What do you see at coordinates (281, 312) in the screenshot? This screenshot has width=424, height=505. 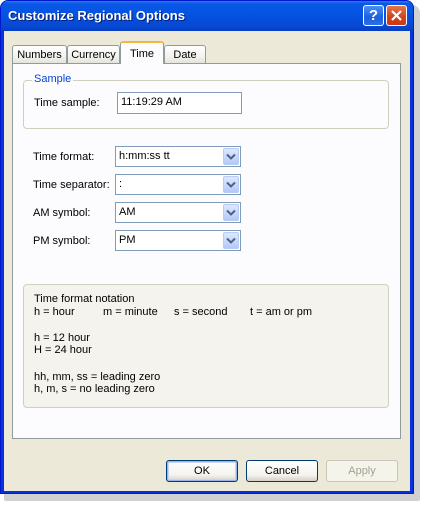 I see `notation-ampm: t = am or pm` at bounding box center [281, 312].